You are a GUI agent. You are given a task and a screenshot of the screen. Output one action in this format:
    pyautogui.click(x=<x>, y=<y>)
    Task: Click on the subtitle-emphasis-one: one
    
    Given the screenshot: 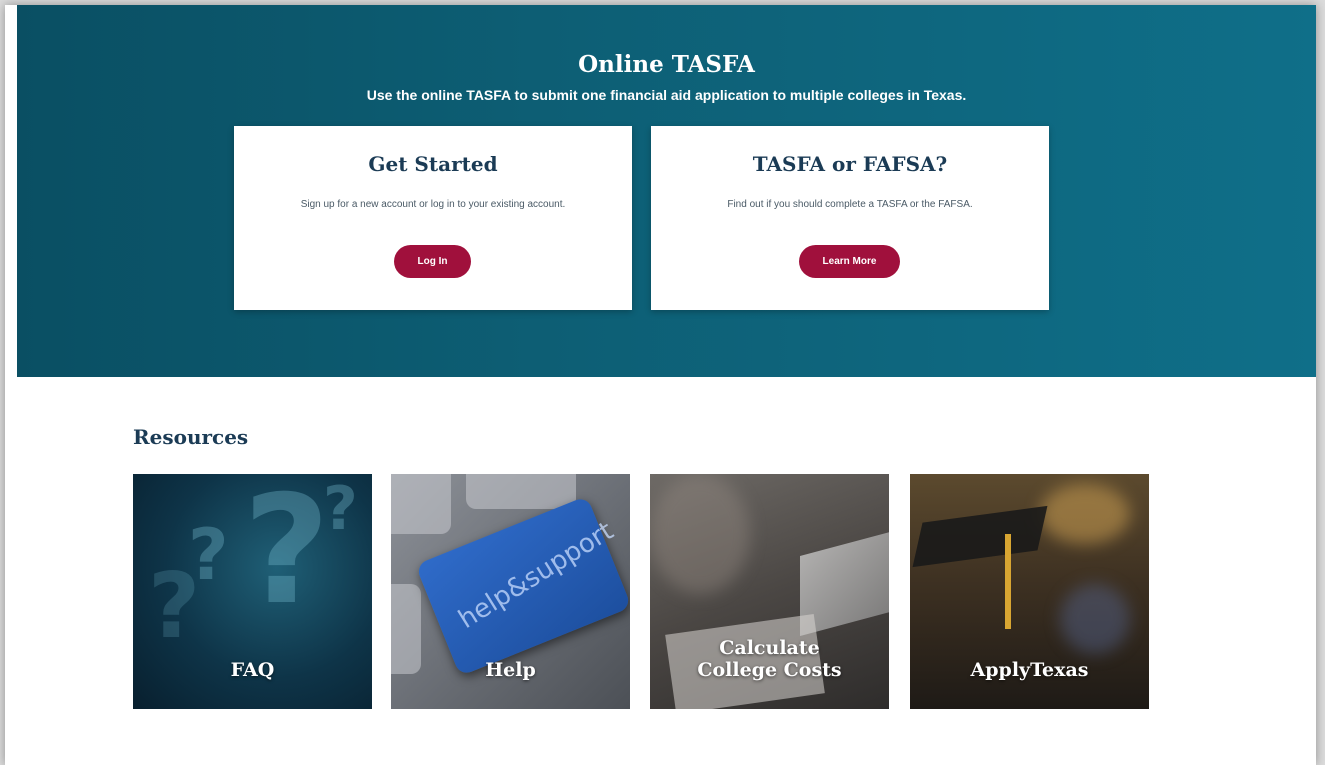 What is the action you would take?
    pyautogui.click(x=594, y=95)
    